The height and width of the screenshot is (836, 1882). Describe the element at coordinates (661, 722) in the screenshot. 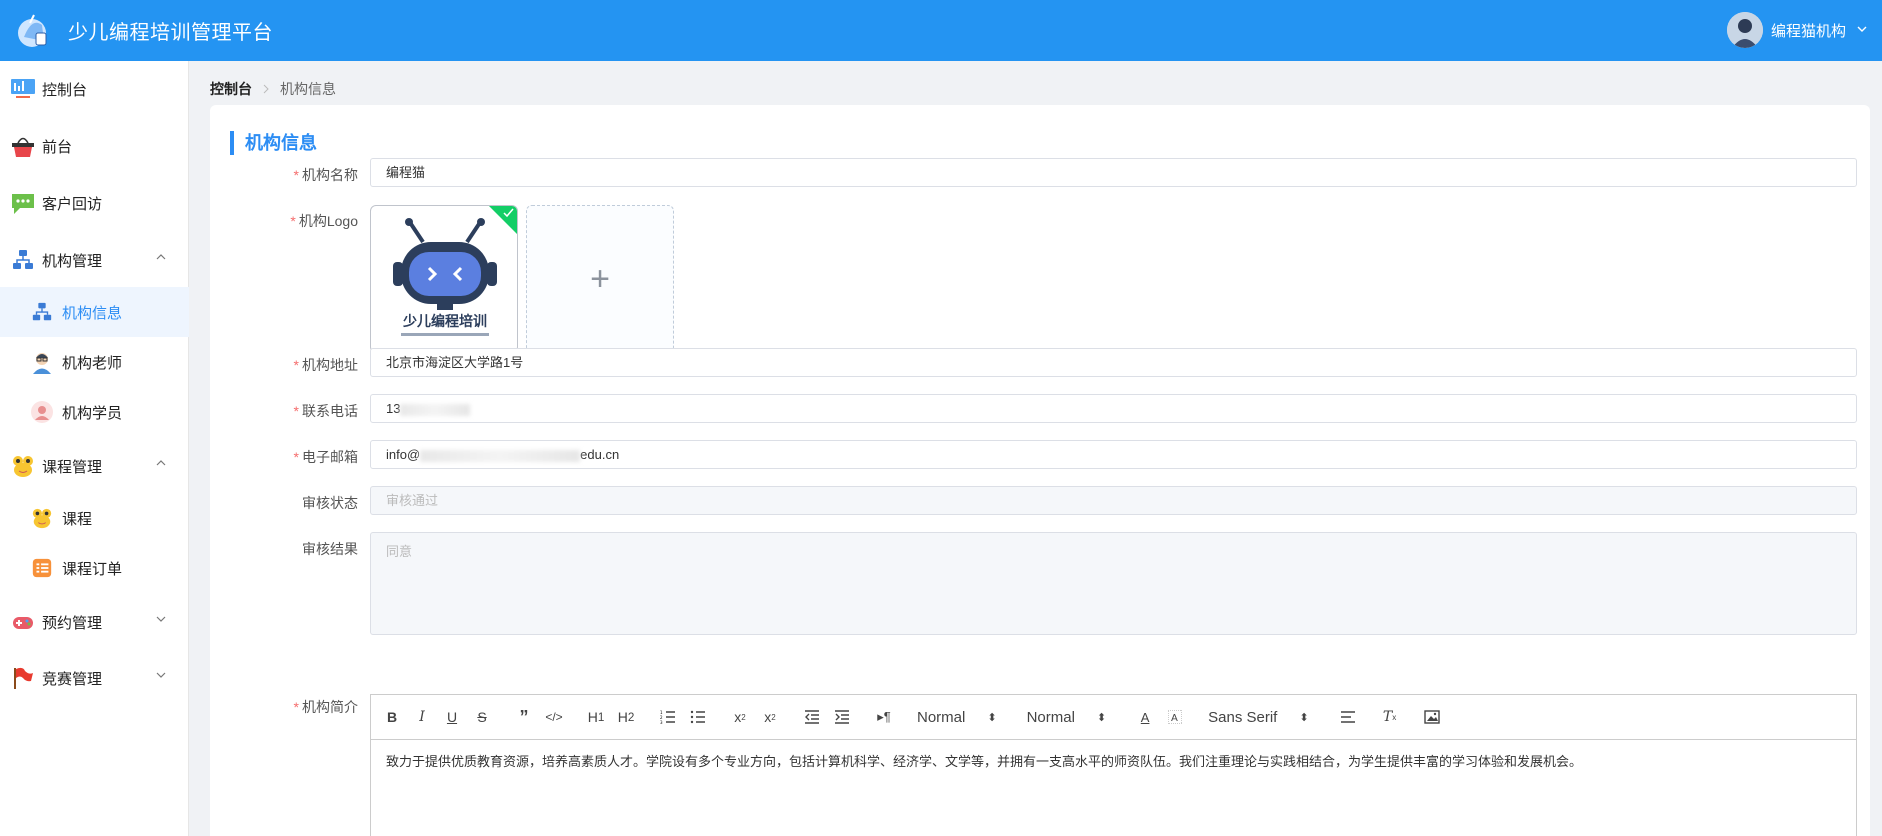

I see `svg-text: 3` at that location.